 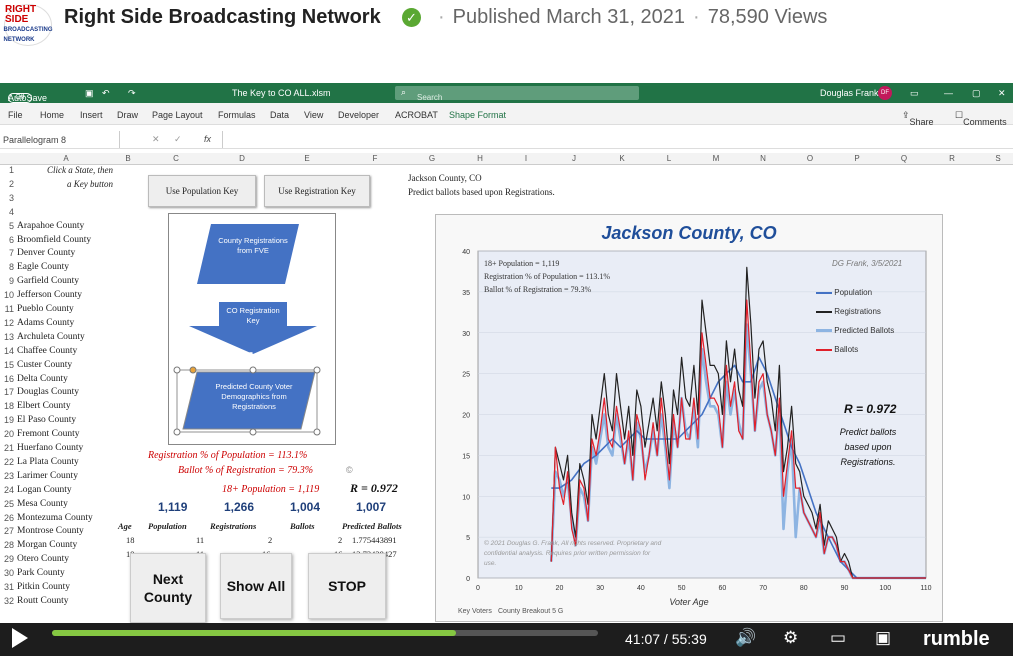 I want to click on row-number: 14, so click(x=7, y=351).